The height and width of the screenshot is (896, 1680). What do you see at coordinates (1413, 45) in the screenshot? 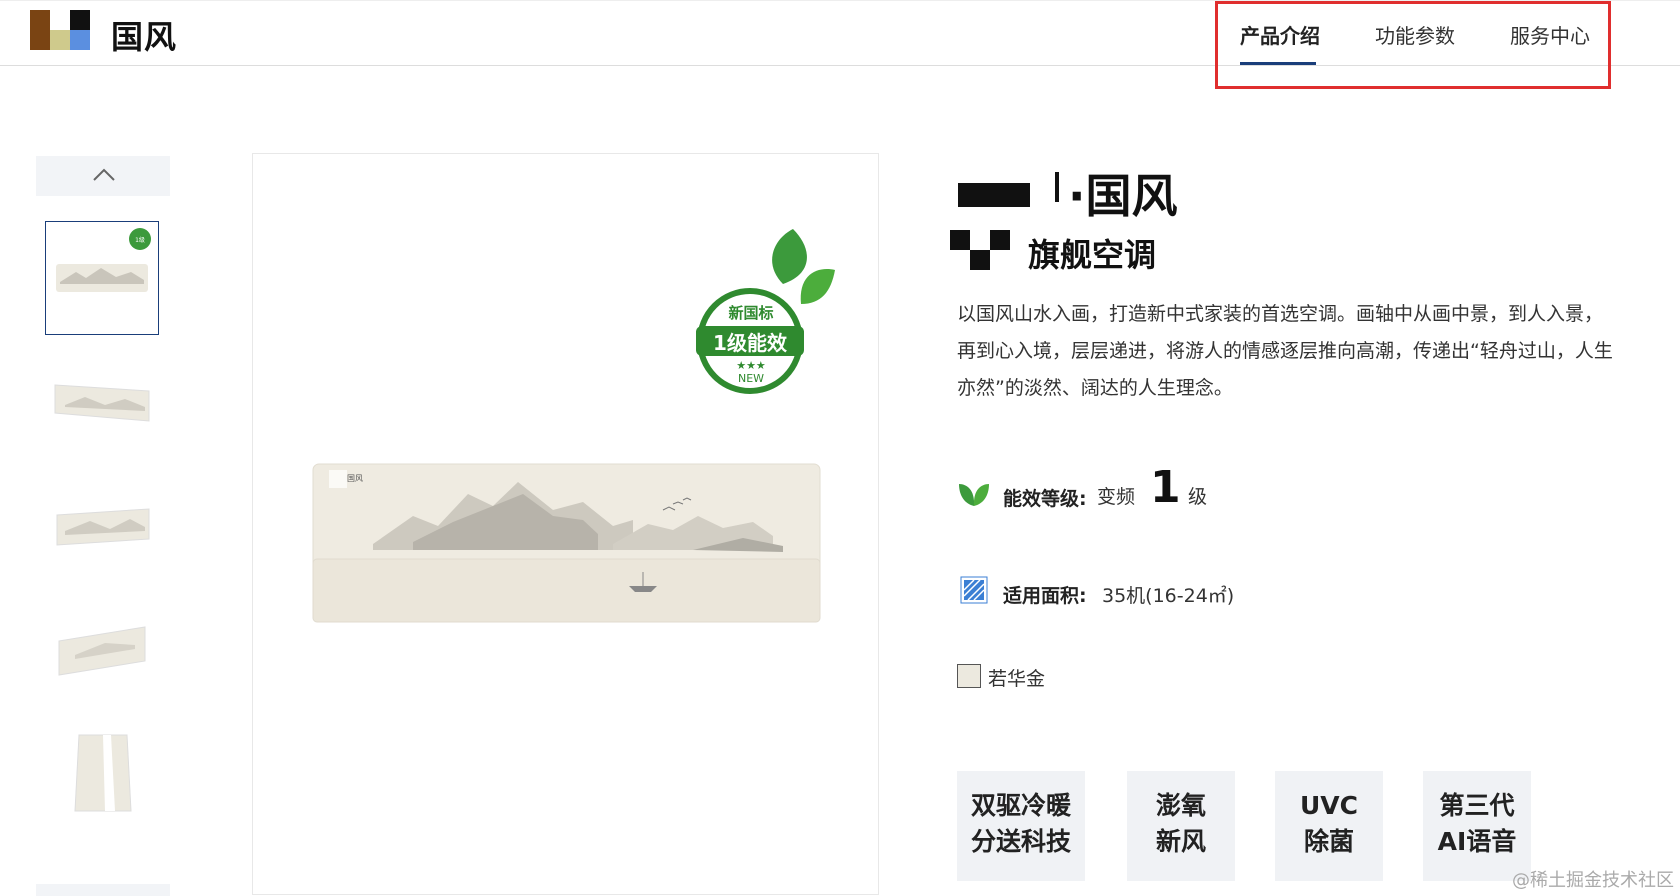
I see `nav-highlight-box` at bounding box center [1413, 45].